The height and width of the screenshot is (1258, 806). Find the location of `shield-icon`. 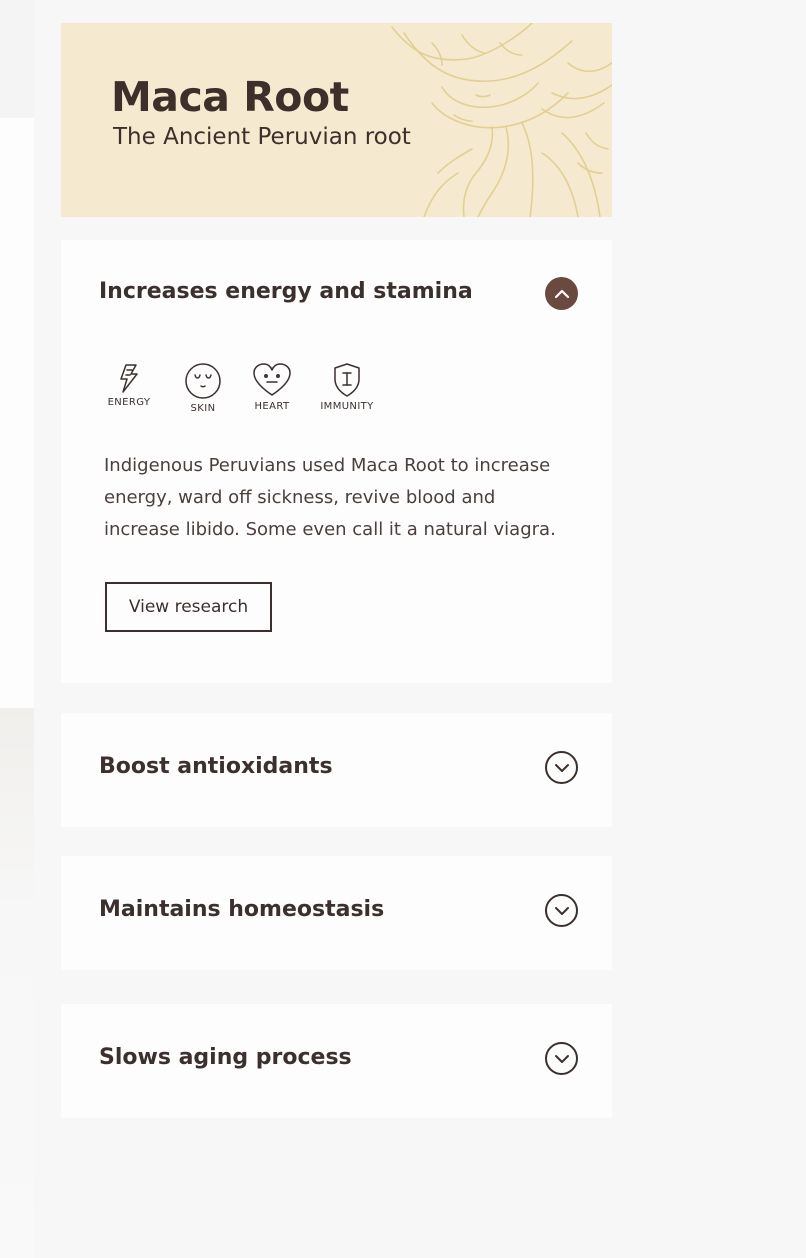

shield-icon is located at coordinates (347, 380).